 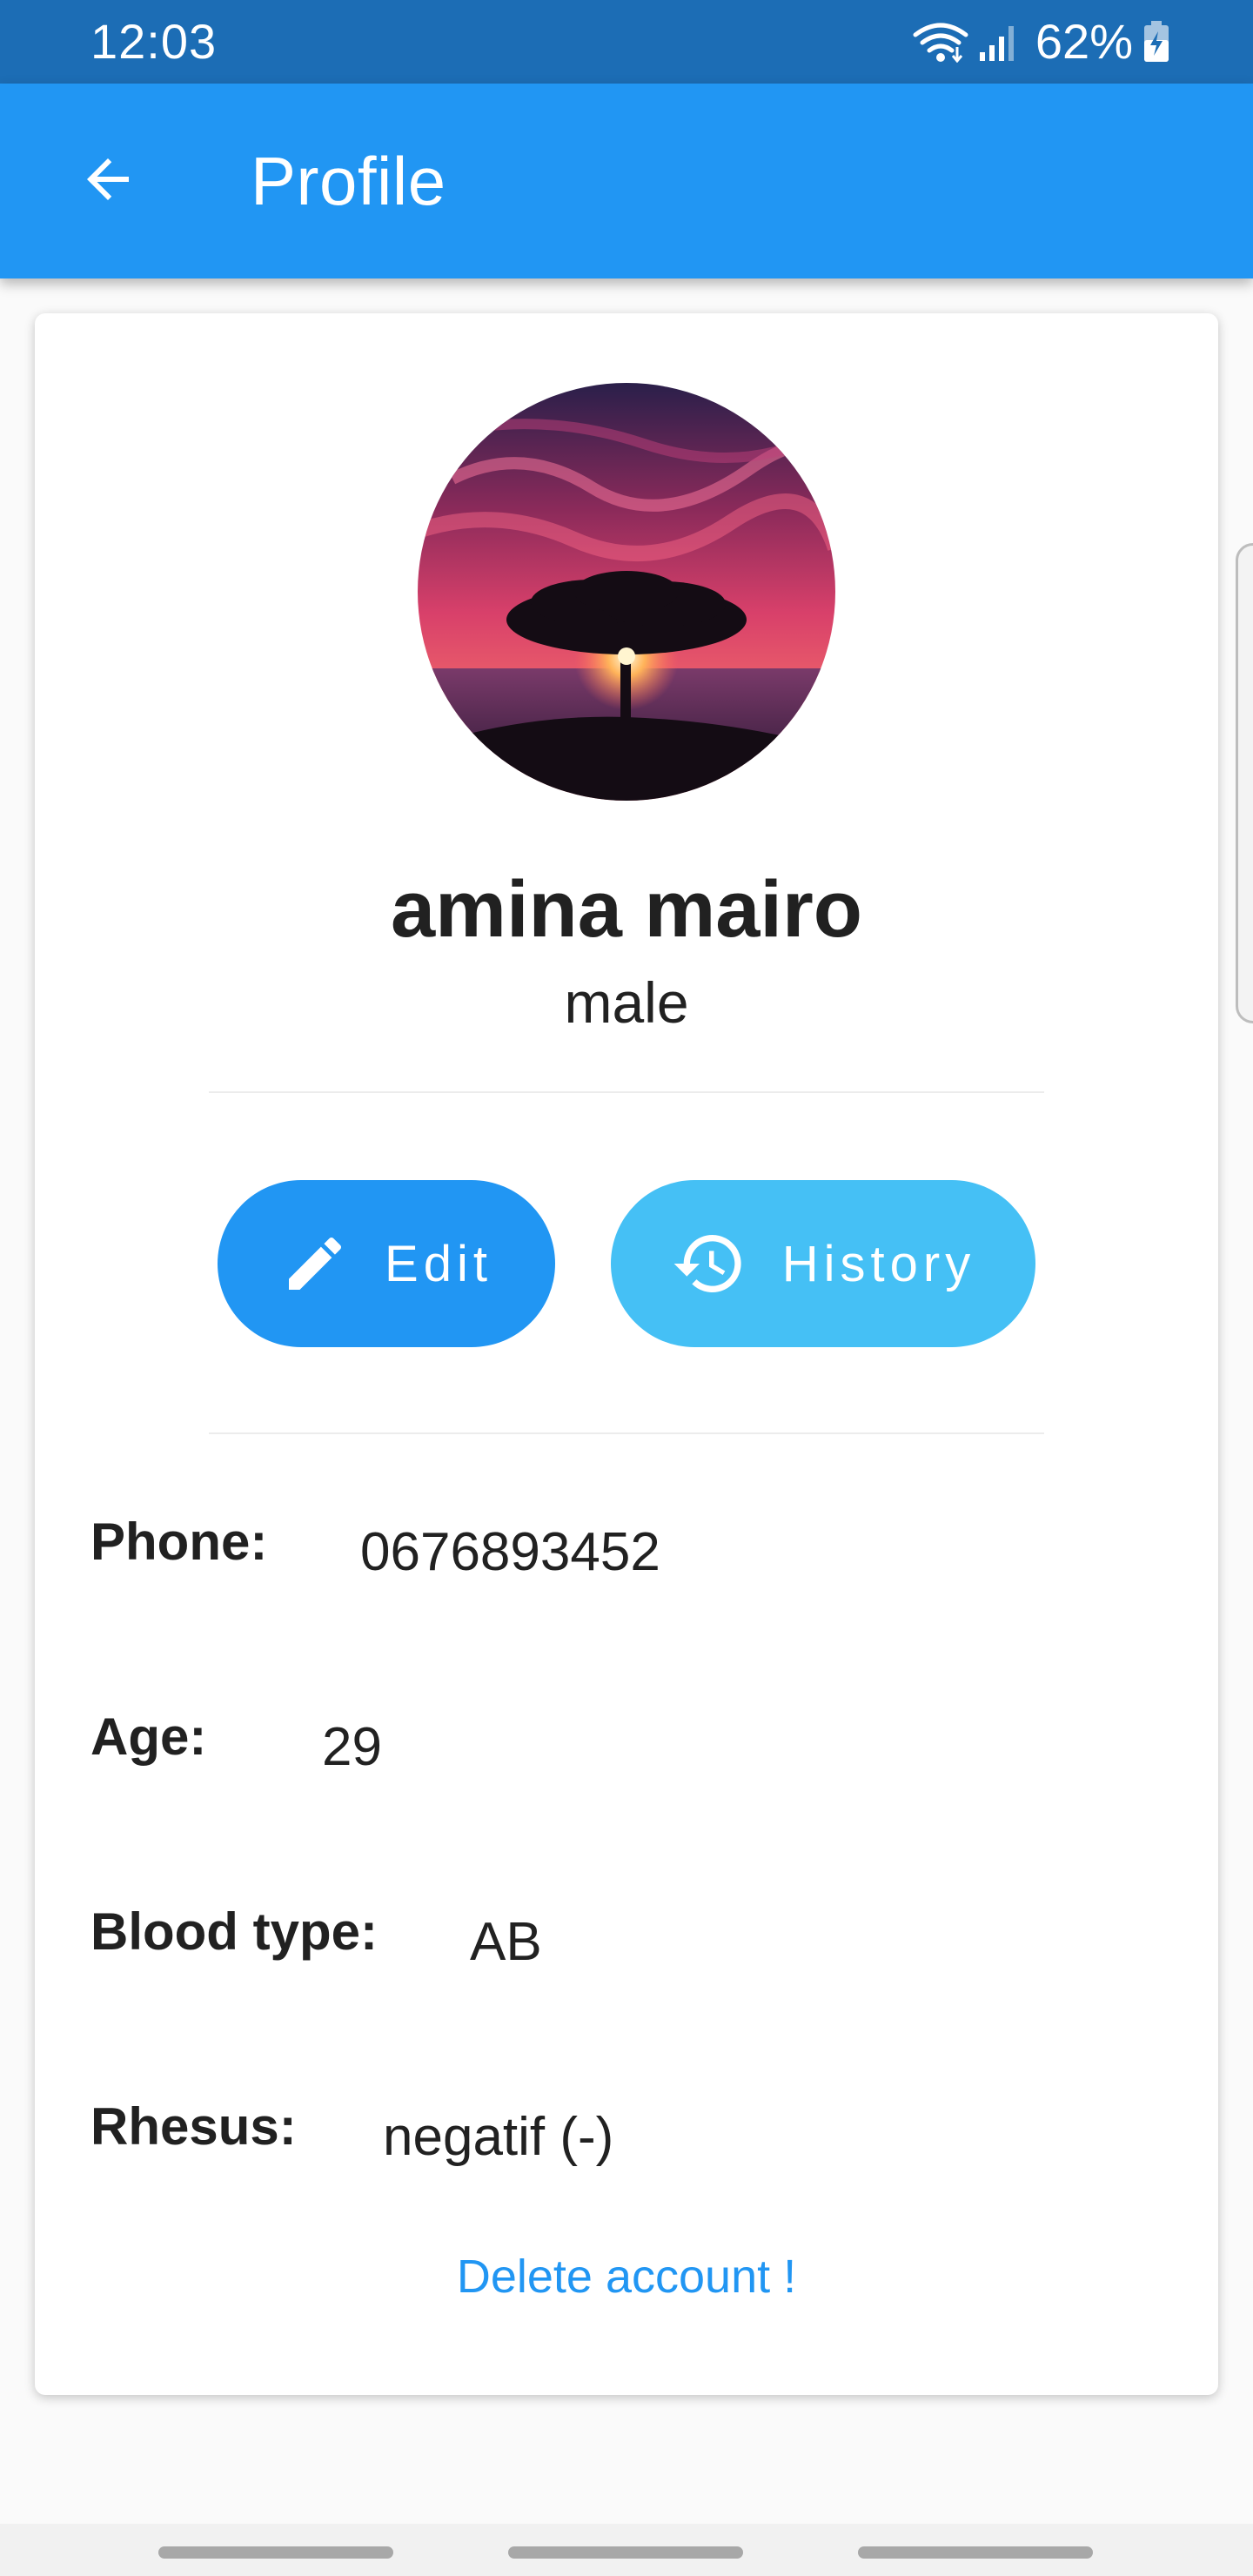 What do you see at coordinates (348, 181) in the screenshot?
I see `page-title: Profile` at bounding box center [348, 181].